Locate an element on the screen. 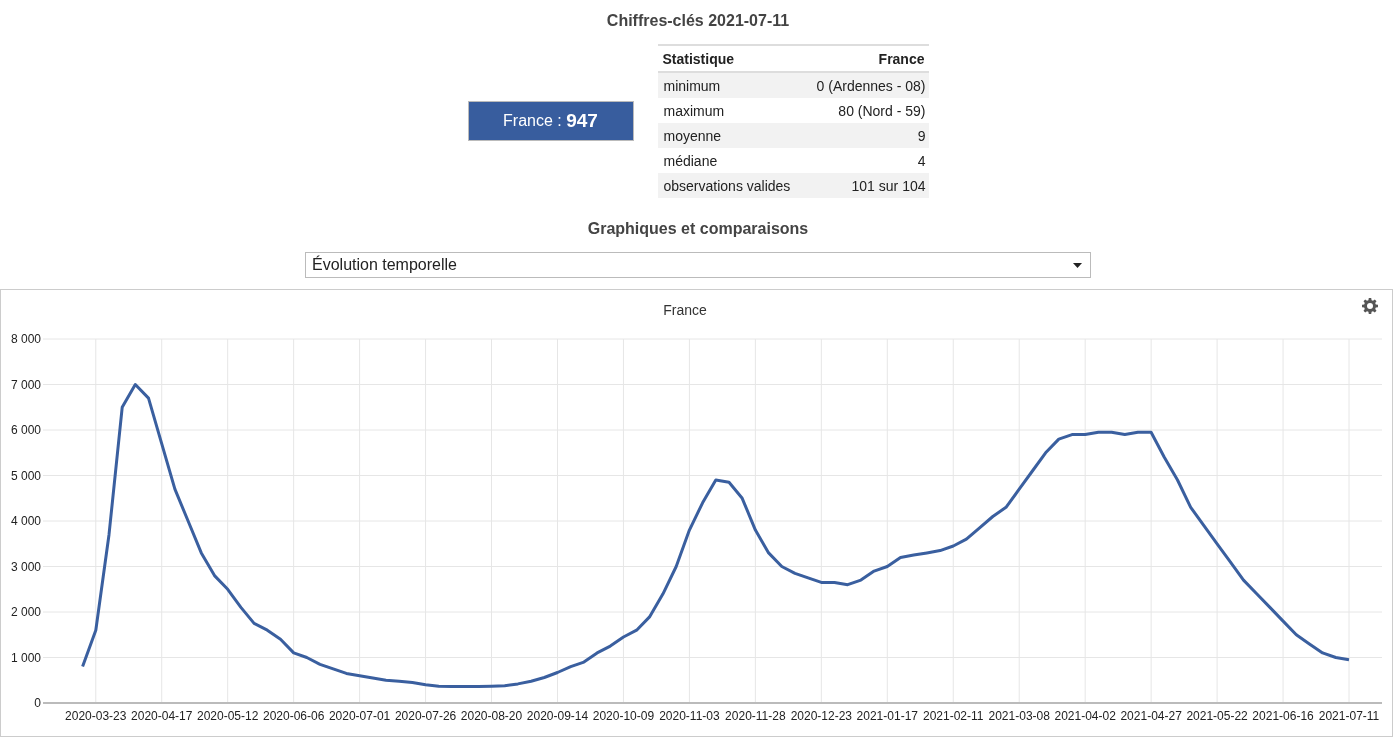  y-tick-label: 0 is located at coordinates (37, 703).